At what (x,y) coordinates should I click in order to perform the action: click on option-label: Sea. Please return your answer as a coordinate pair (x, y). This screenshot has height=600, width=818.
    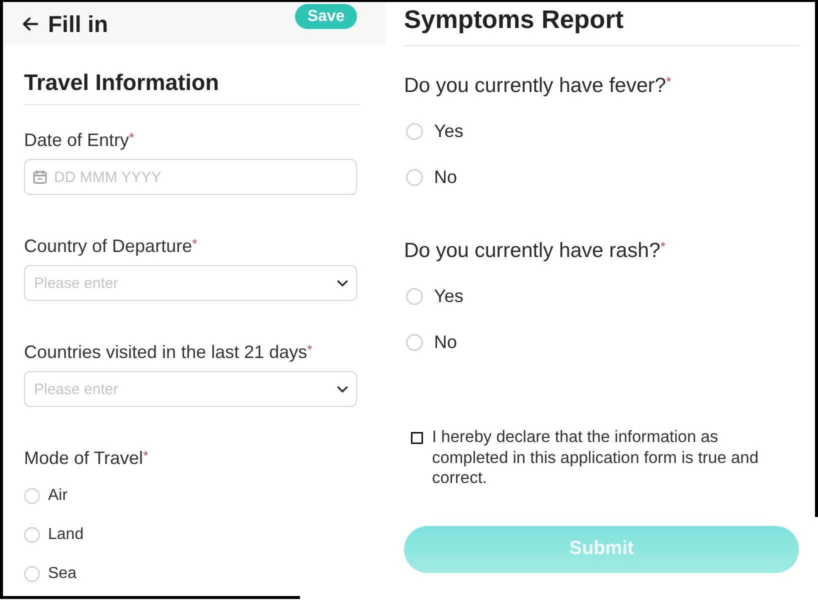
    Looking at the image, I should click on (62, 574).